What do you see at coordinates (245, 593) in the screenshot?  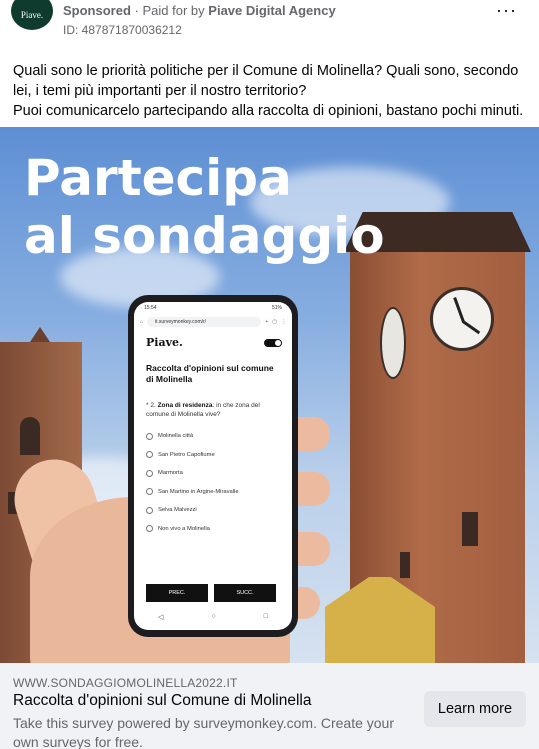 I see `next-button: SUCC.` at bounding box center [245, 593].